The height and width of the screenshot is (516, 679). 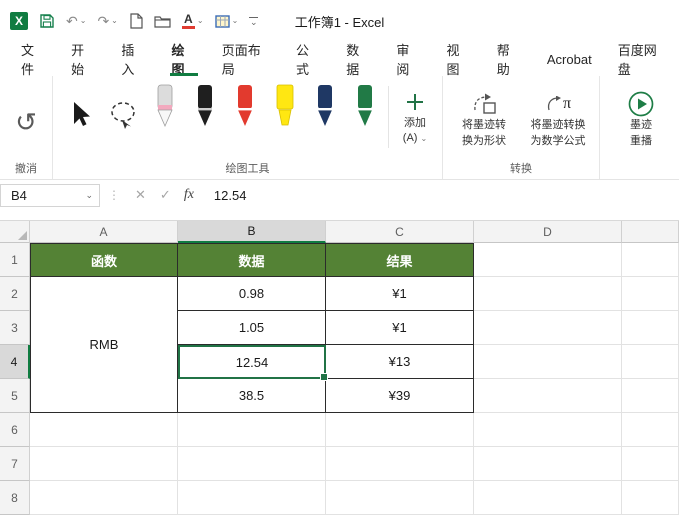 What do you see at coordinates (162, 21) in the screenshot?
I see `open-file-button` at bounding box center [162, 21].